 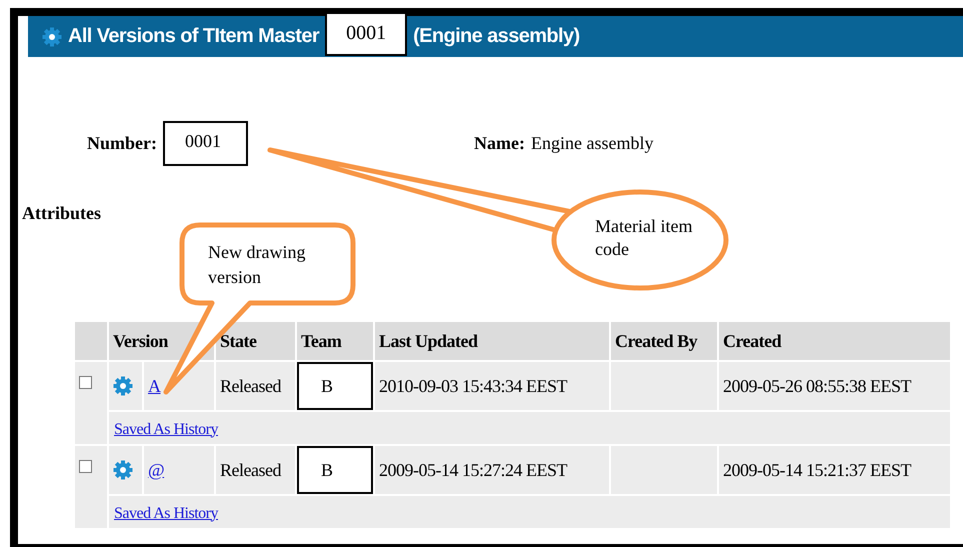 What do you see at coordinates (257, 265) in the screenshot?
I see `callout-text: New drawing version` at bounding box center [257, 265].